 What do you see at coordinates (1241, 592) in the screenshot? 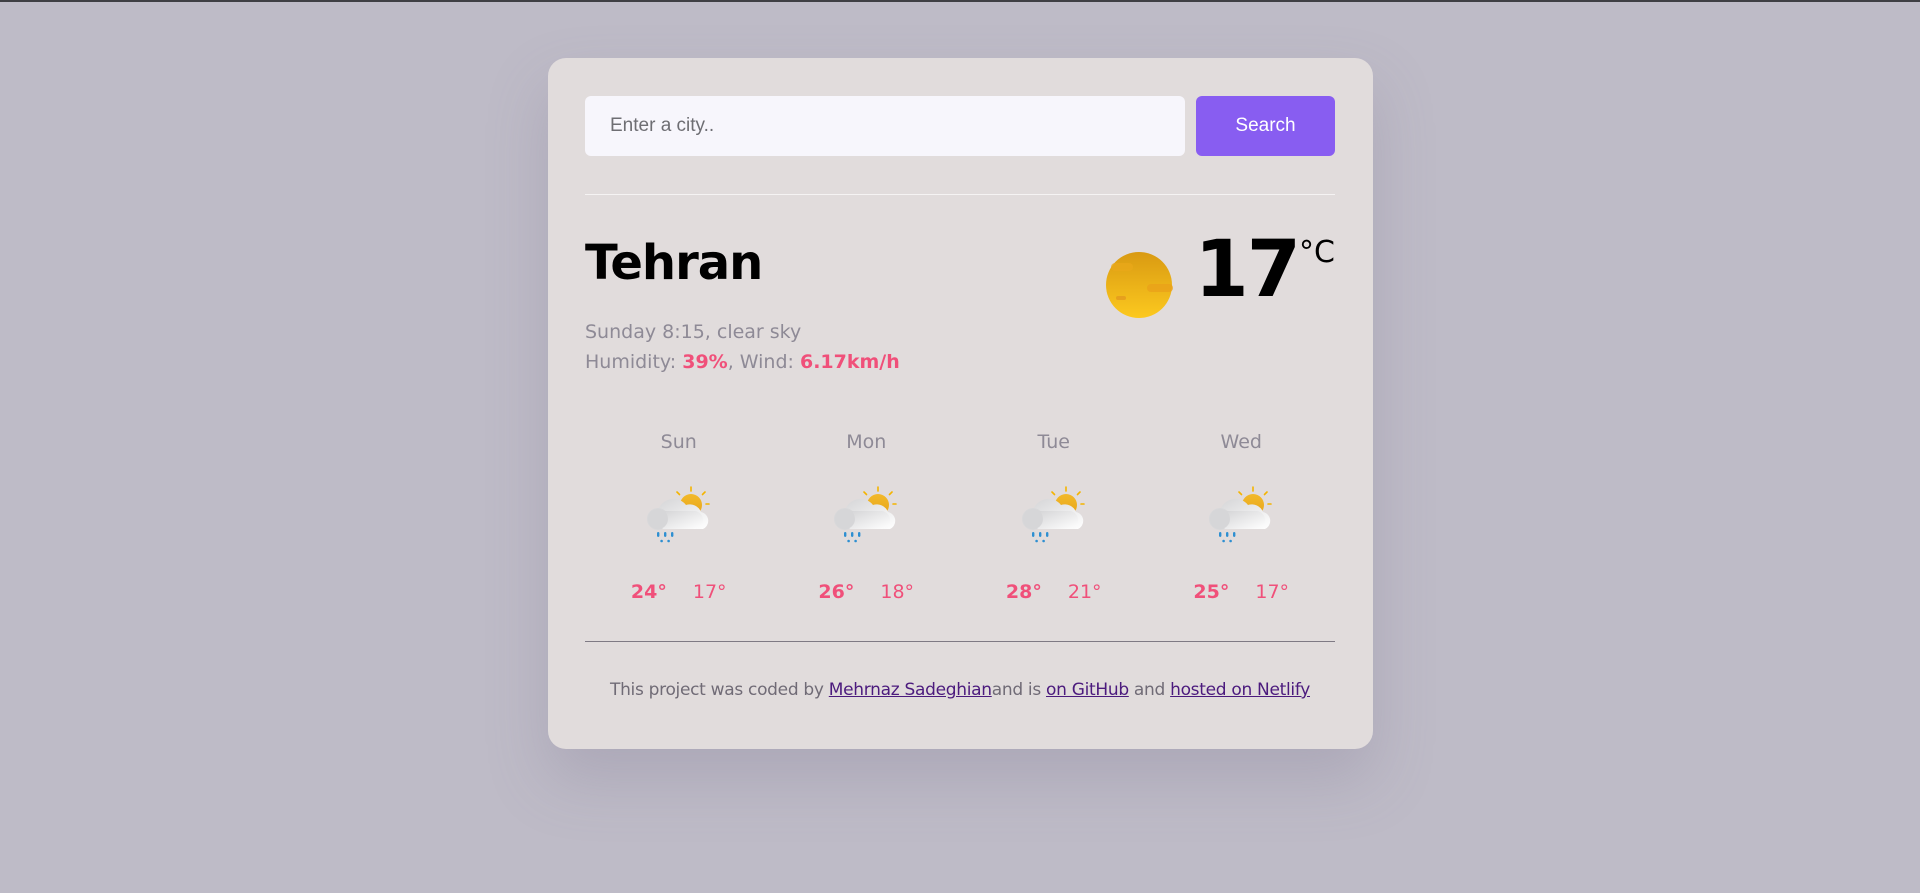
I see `forecast-temps: 25° 17°` at bounding box center [1241, 592].